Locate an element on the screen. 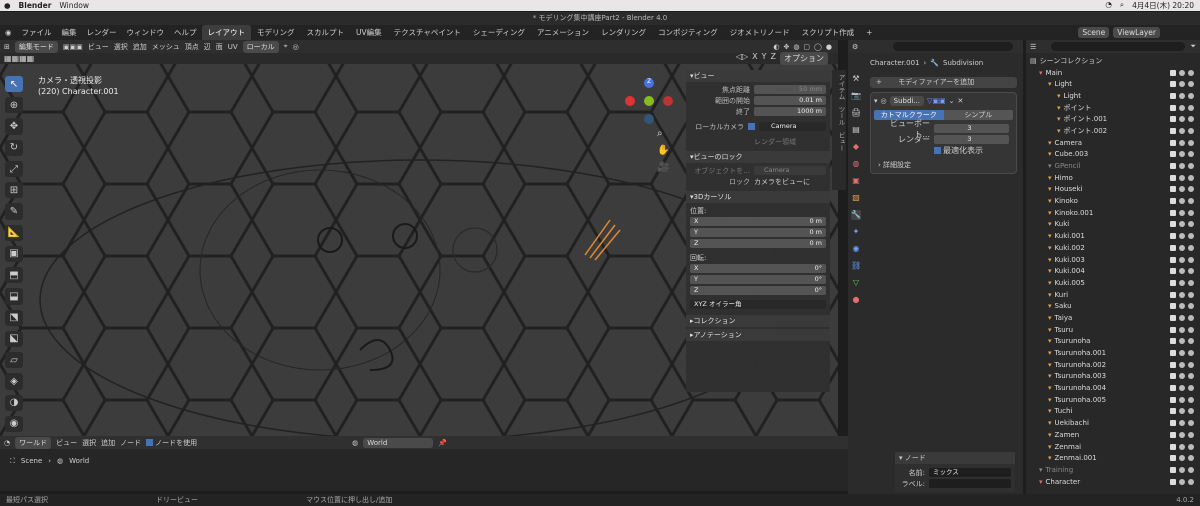 Image resolution: width=1200 pixels, height=506 pixels. tab-scripting: スクリプト作成 is located at coordinates (828, 32).